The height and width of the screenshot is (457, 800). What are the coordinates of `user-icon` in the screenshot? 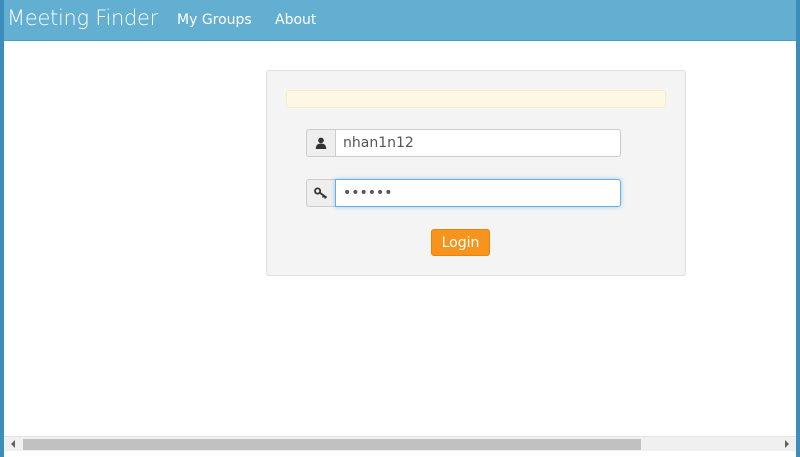 It's located at (320, 143).